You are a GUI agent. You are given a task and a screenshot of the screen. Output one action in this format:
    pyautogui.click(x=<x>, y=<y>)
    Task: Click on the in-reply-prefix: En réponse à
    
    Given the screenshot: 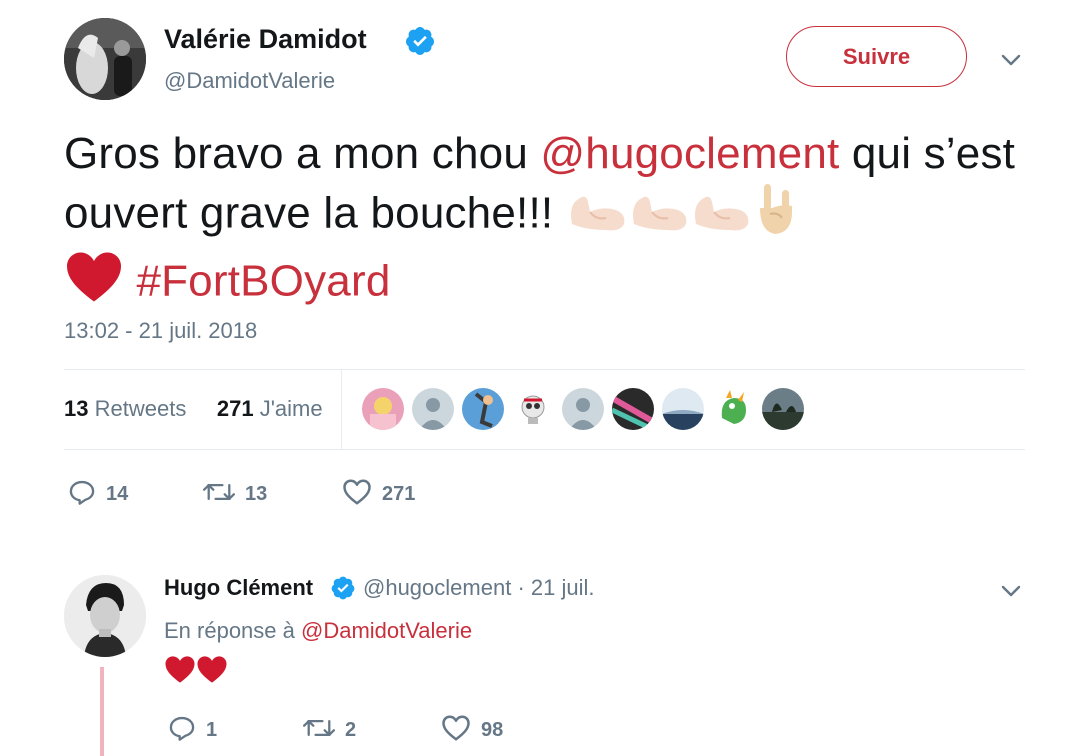 What is the action you would take?
    pyautogui.click(x=229, y=630)
    